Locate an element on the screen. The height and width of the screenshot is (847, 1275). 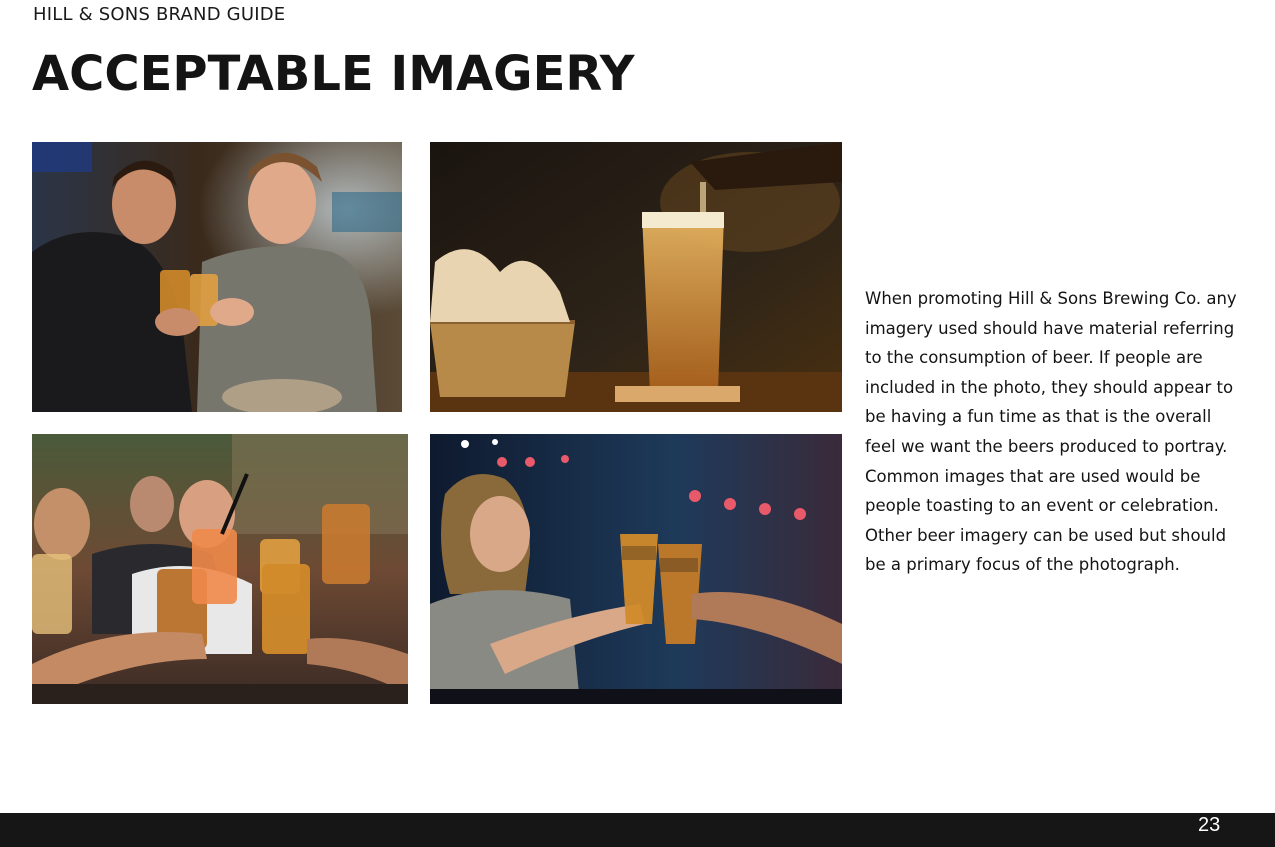
page-title: ACCEPTABLE IMAGERY is located at coordinates (333, 74).